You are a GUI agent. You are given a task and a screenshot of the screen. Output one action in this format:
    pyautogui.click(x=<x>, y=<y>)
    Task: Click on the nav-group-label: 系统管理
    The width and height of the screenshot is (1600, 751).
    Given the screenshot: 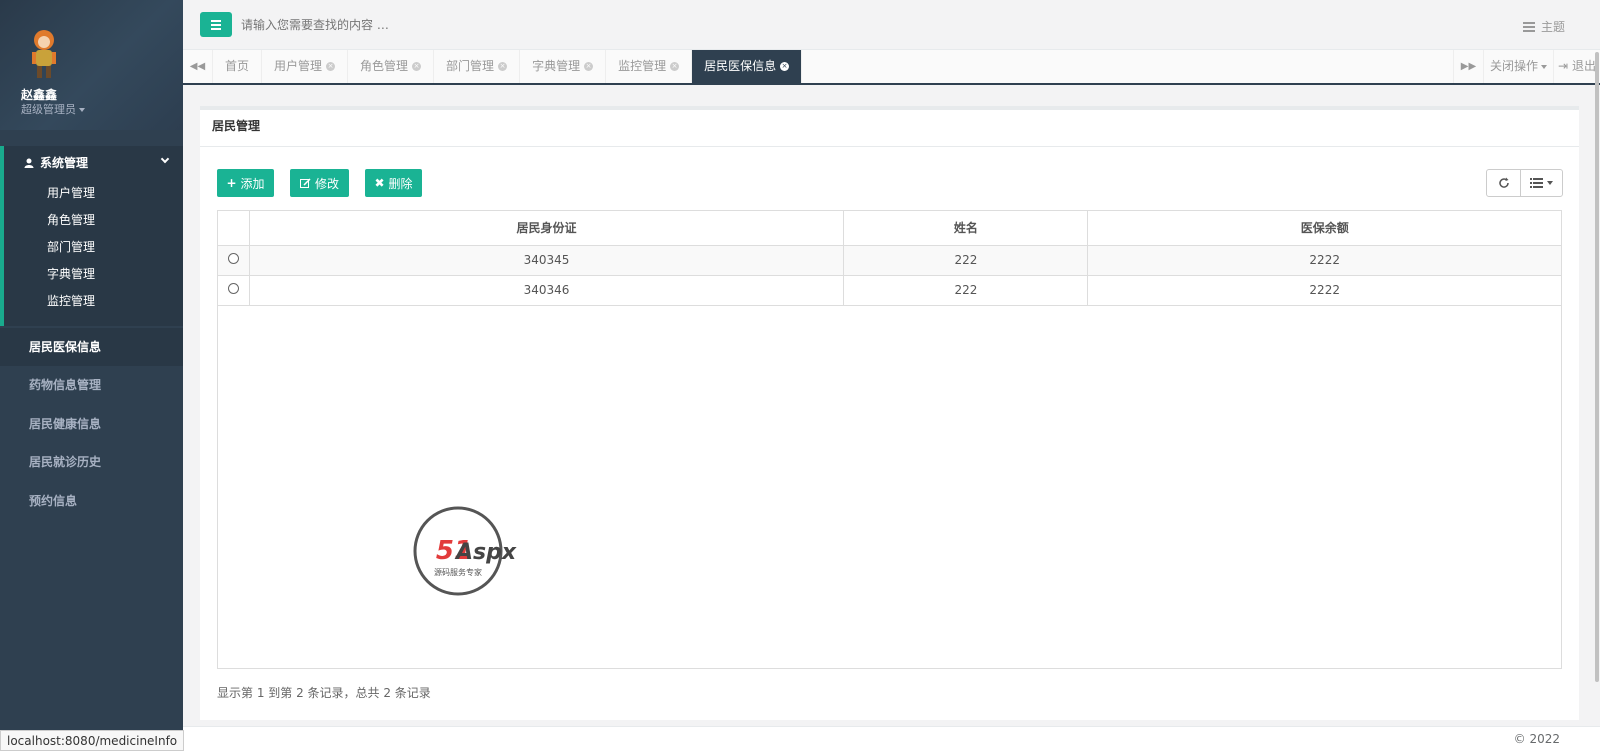 What is the action you would take?
    pyautogui.click(x=64, y=163)
    